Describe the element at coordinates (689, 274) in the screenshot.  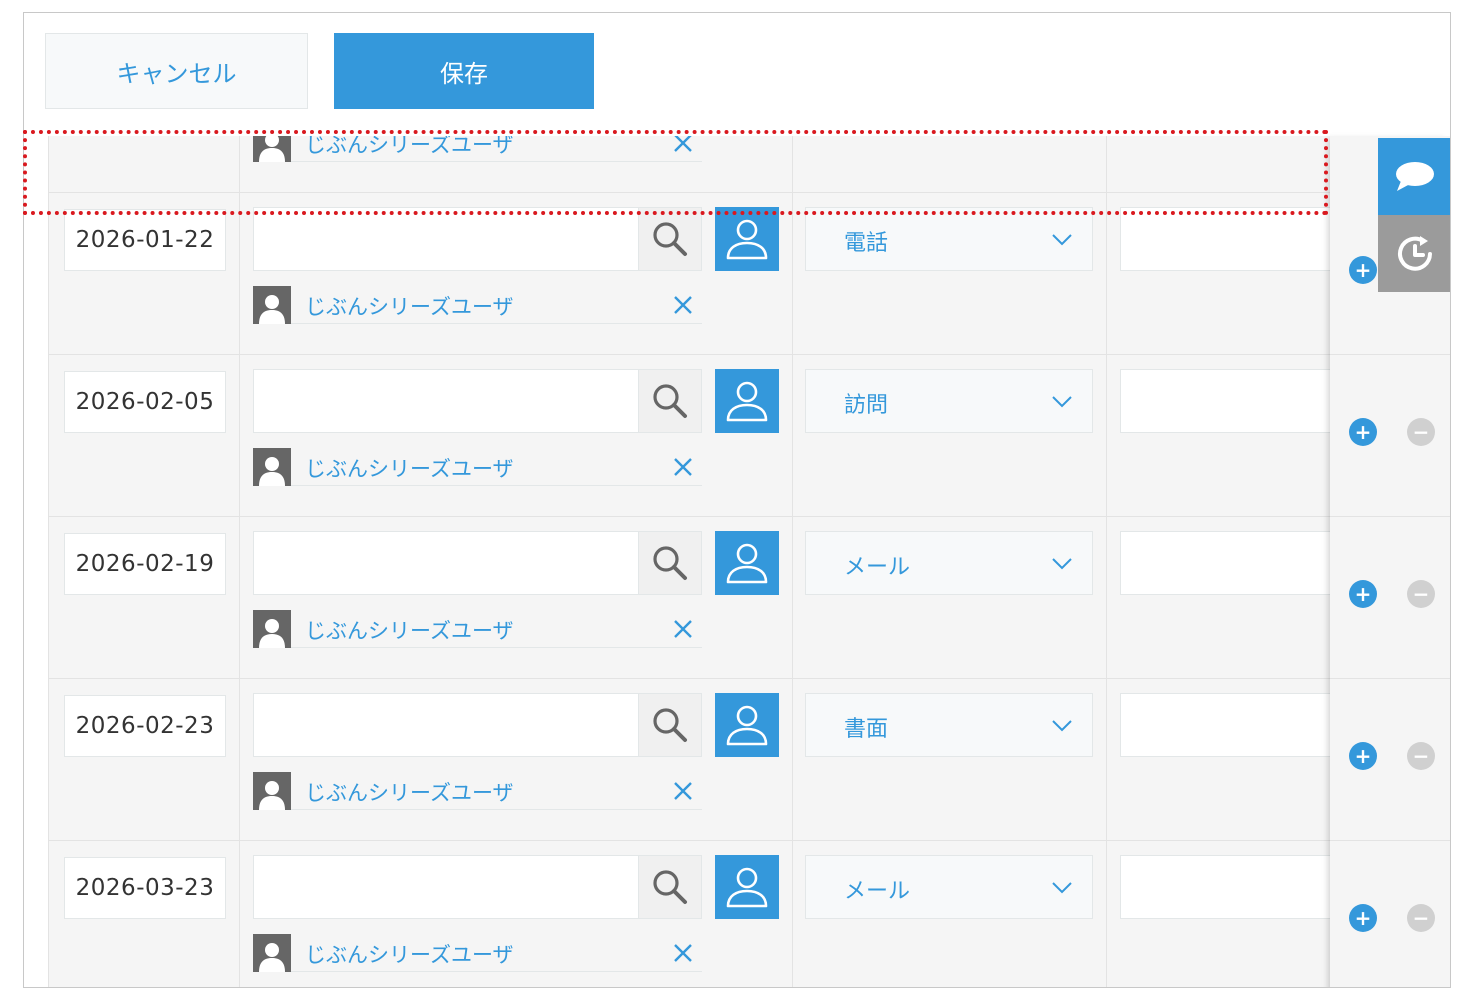
I see `table-row: 2026-01-22 じぶんシリーズユーザ 電話` at that location.